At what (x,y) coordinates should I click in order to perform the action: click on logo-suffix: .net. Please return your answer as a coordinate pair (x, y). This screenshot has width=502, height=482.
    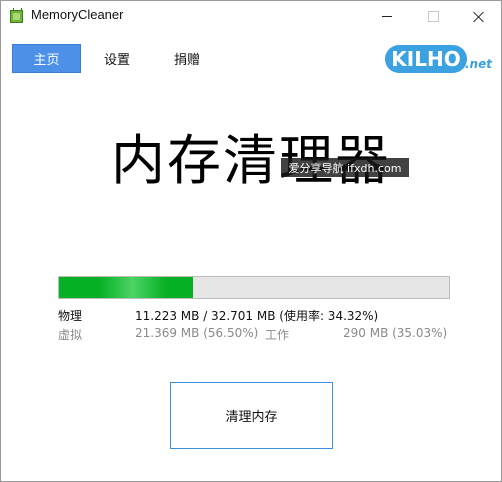
    Looking at the image, I should click on (478, 64).